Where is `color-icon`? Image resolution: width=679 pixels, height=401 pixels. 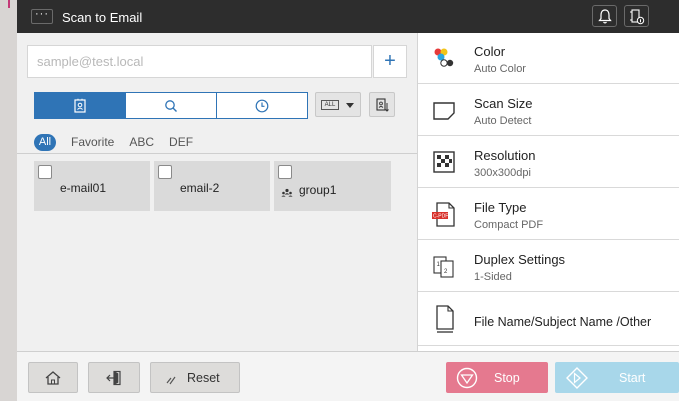 color-icon is located at coordinates (444, 57).